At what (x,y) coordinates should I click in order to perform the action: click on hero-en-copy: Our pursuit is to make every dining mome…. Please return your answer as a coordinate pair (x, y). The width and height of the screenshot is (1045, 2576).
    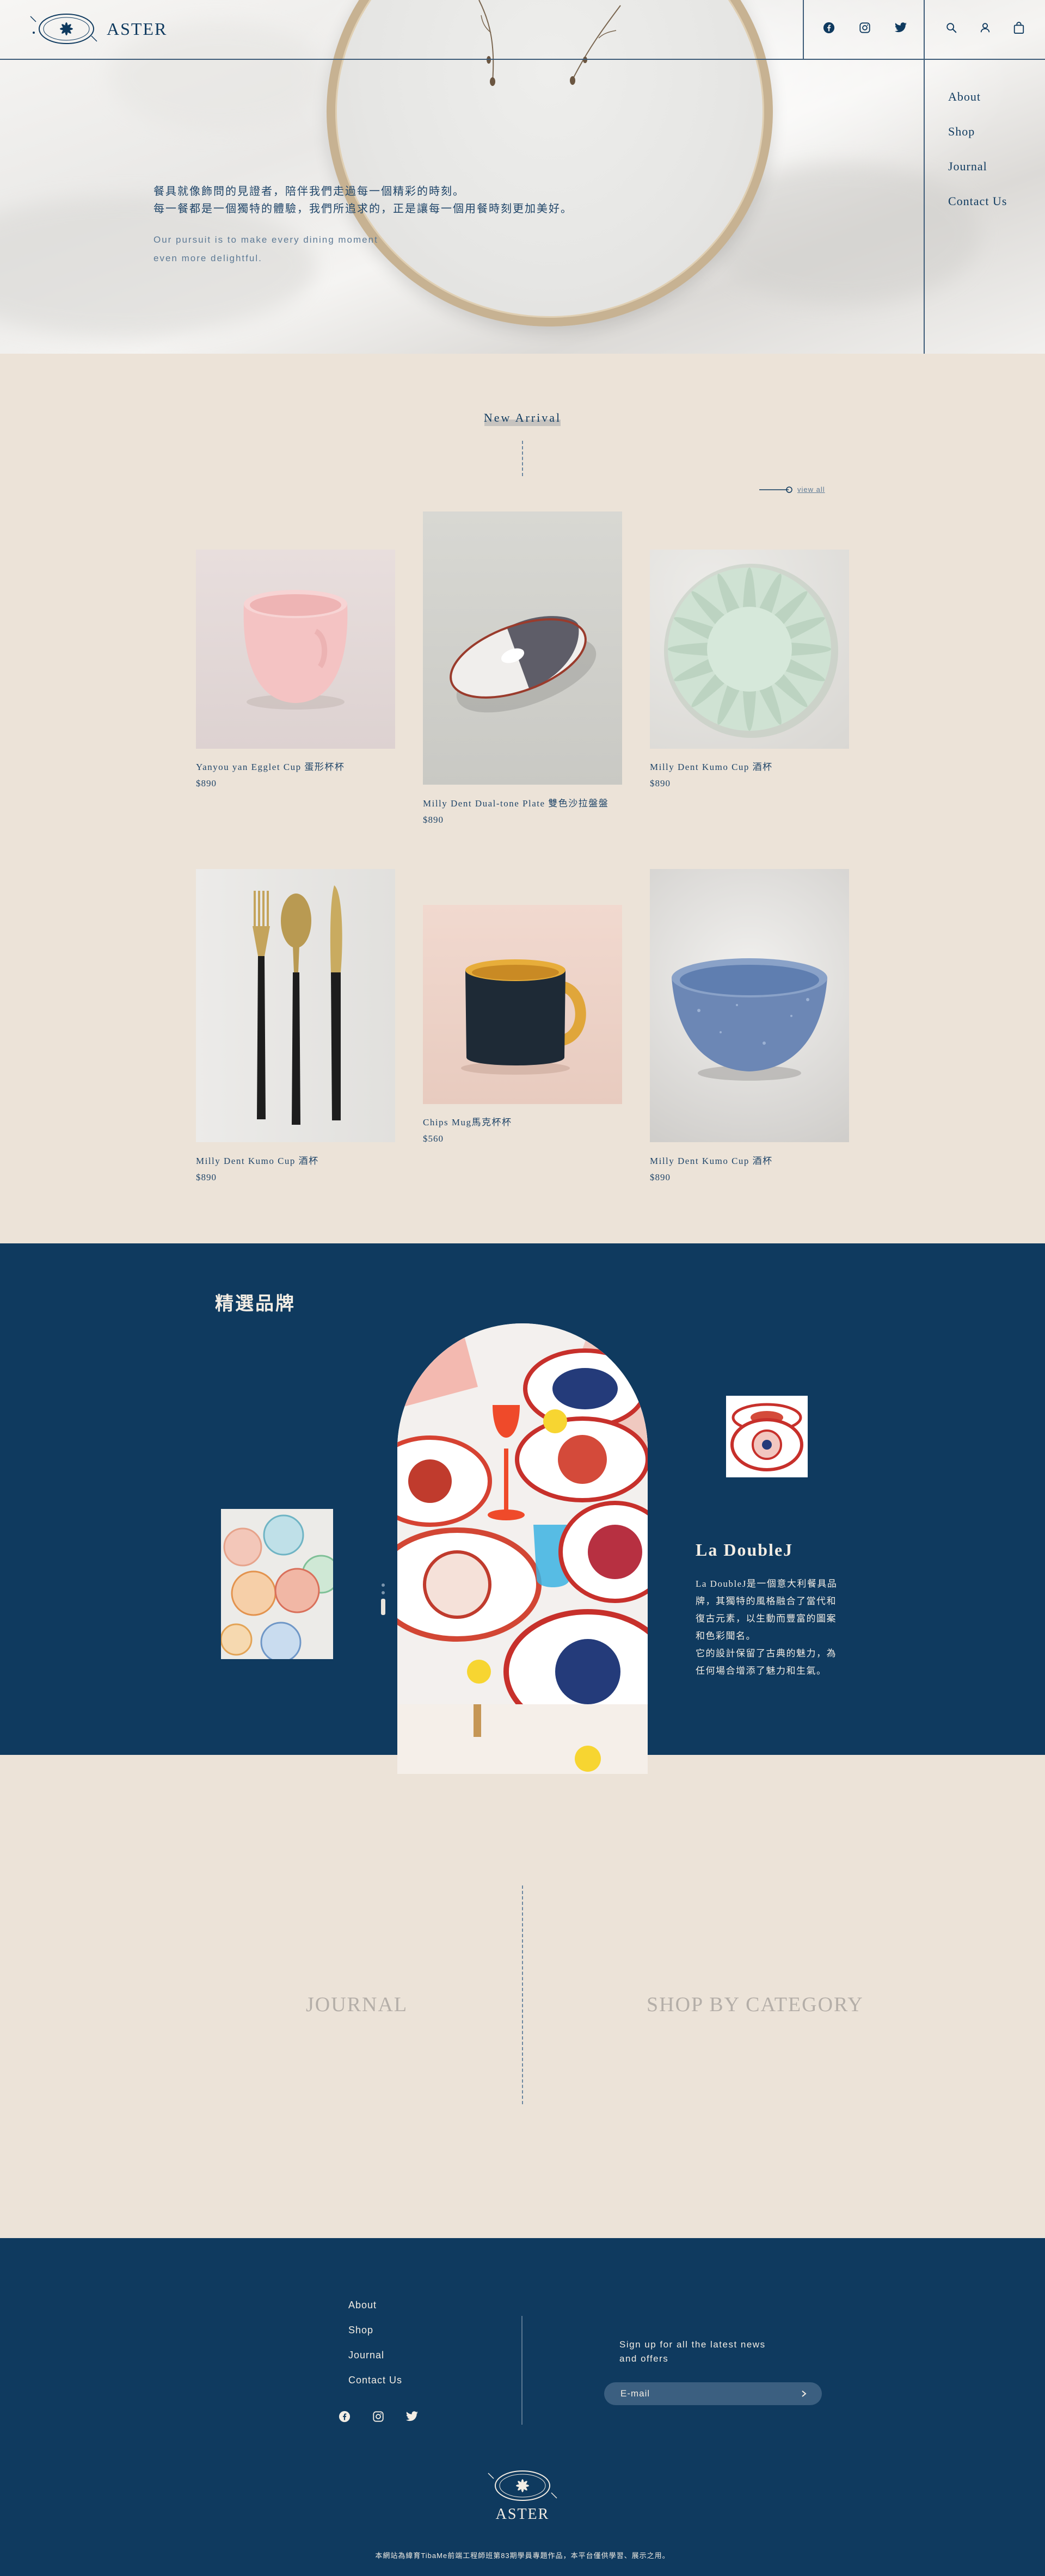
    Looking at the image, I should click on (363, 249).